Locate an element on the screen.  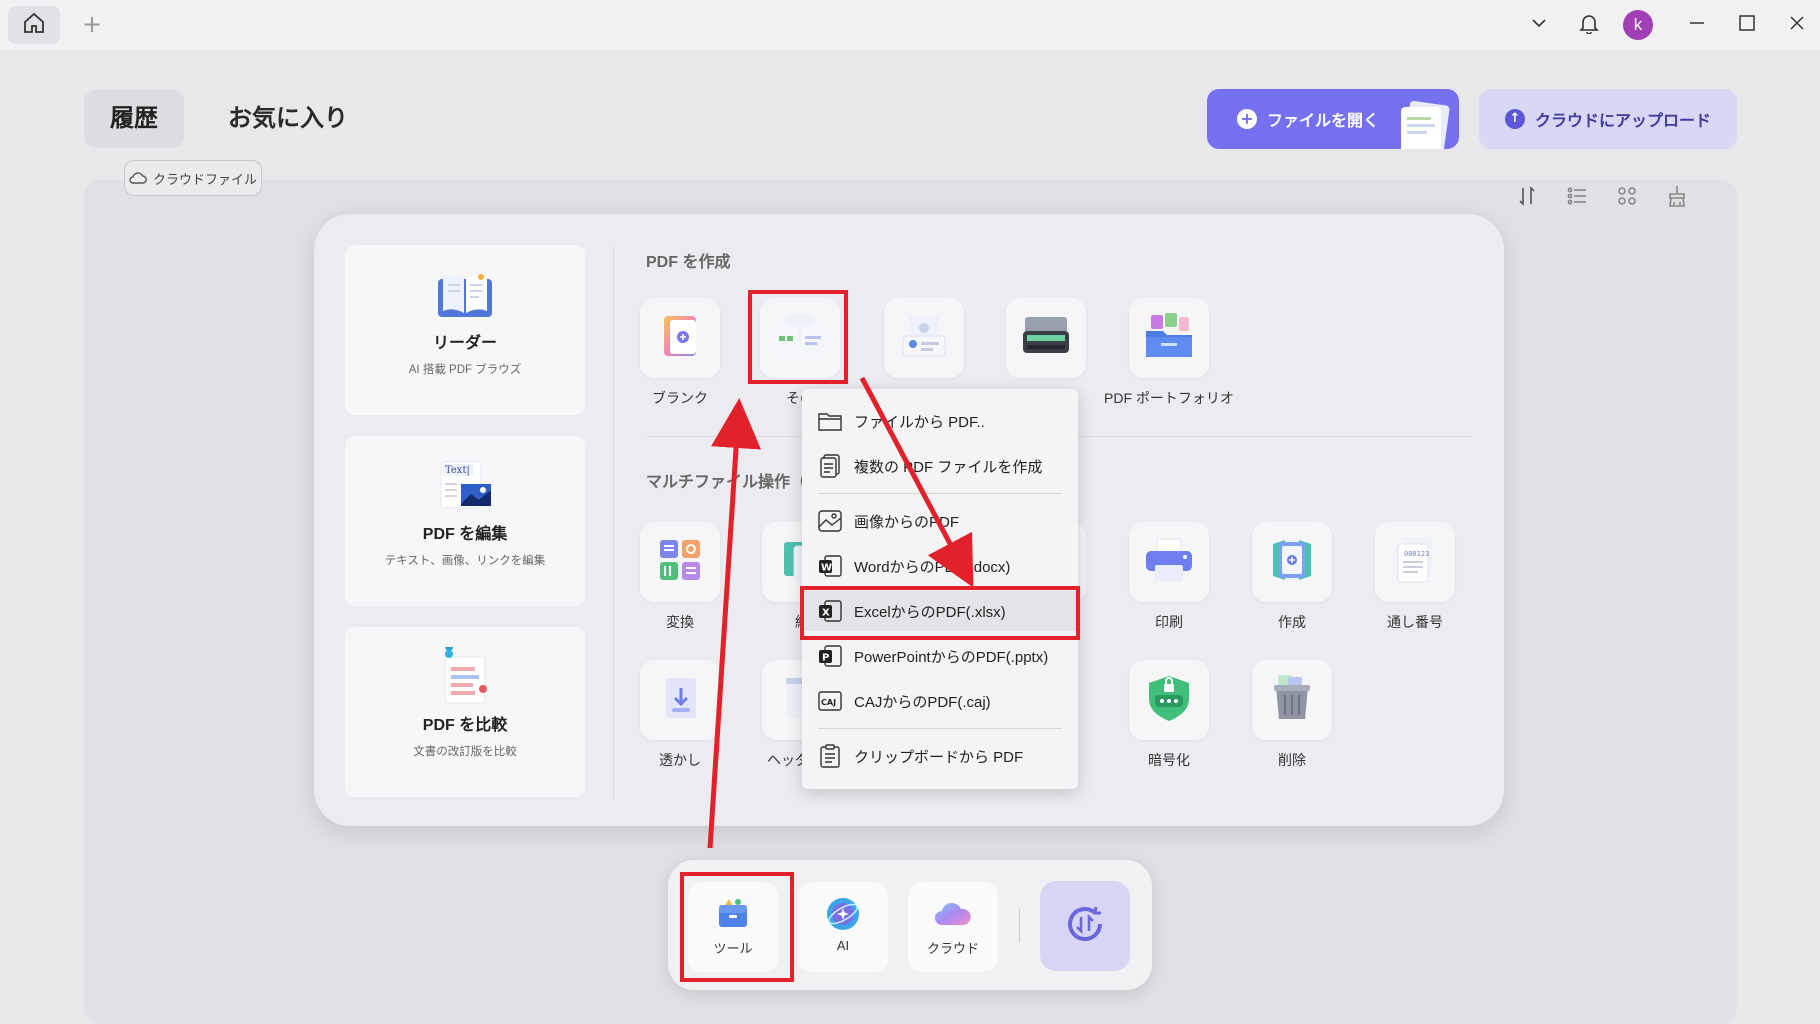
upload-arrow-icon: ↑ is located at coordinates (1514, 119).